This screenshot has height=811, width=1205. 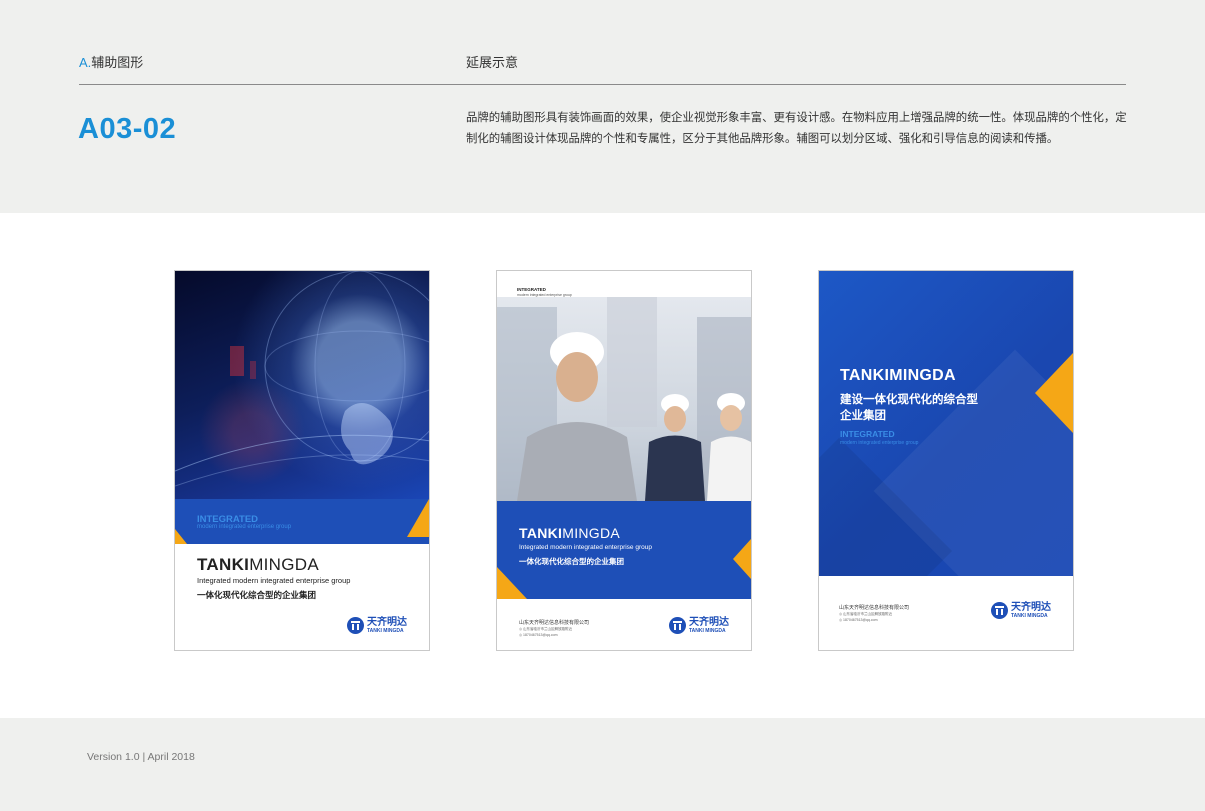 I want to click on footer-band, so click(x=602, y=764).